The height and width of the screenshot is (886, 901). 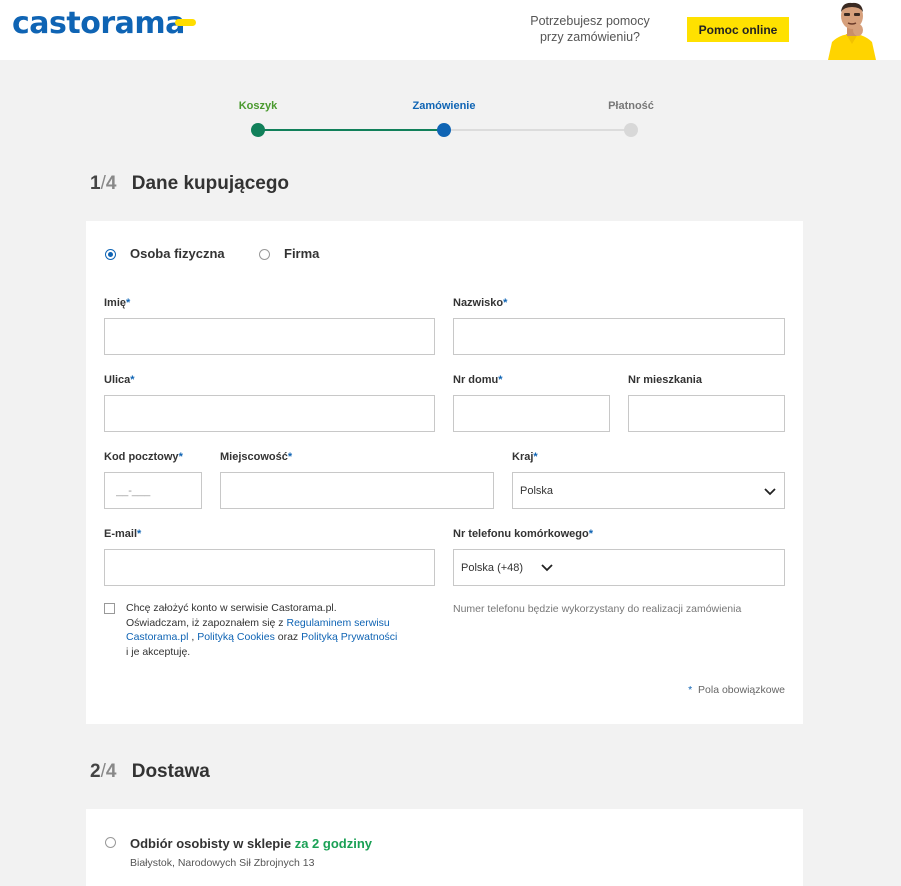 What do you see at coordinates (706, 413) in the screenshot?
I see `apartment-number-input` at bounding box center [706, 413].